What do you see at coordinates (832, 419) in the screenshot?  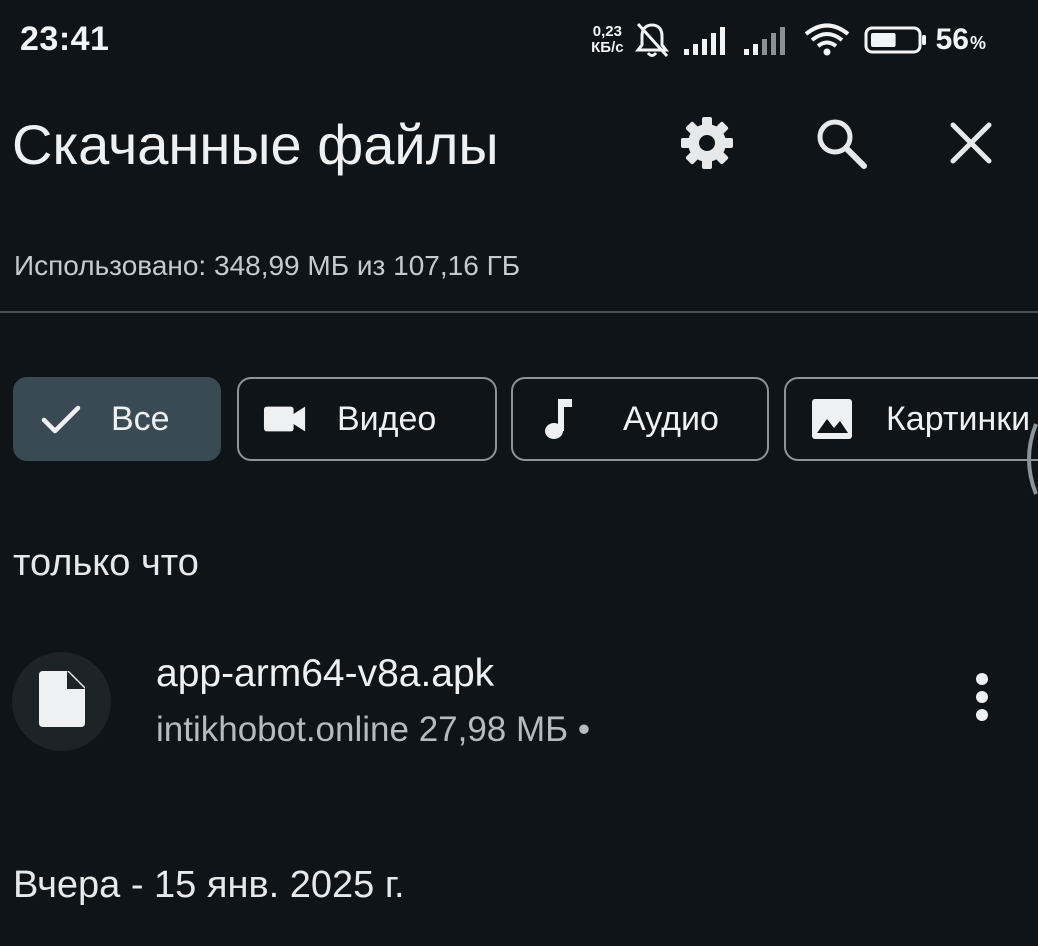 I see `image-icon` at bounding box center [832, 419].